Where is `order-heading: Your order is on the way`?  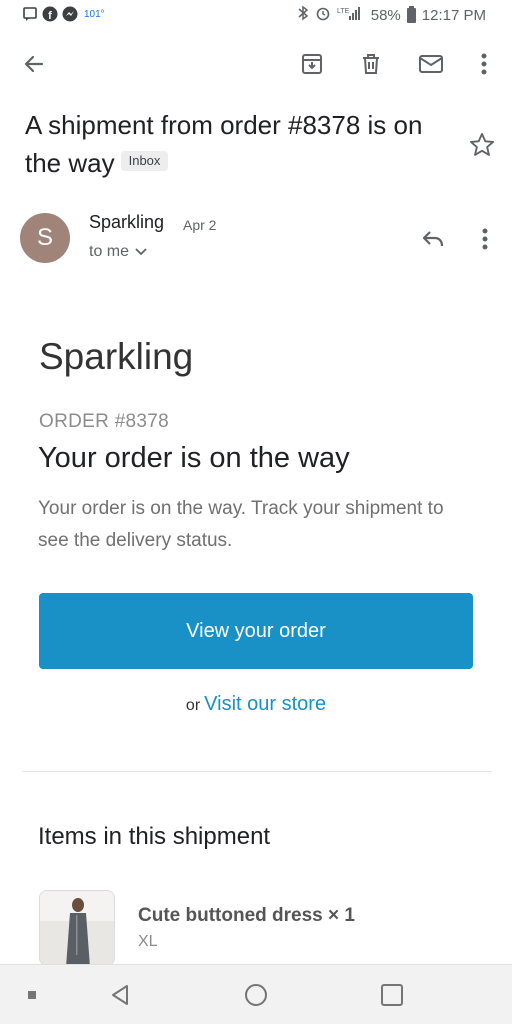 order-heading: Your order is on the way is located at coordinates (194, 458).